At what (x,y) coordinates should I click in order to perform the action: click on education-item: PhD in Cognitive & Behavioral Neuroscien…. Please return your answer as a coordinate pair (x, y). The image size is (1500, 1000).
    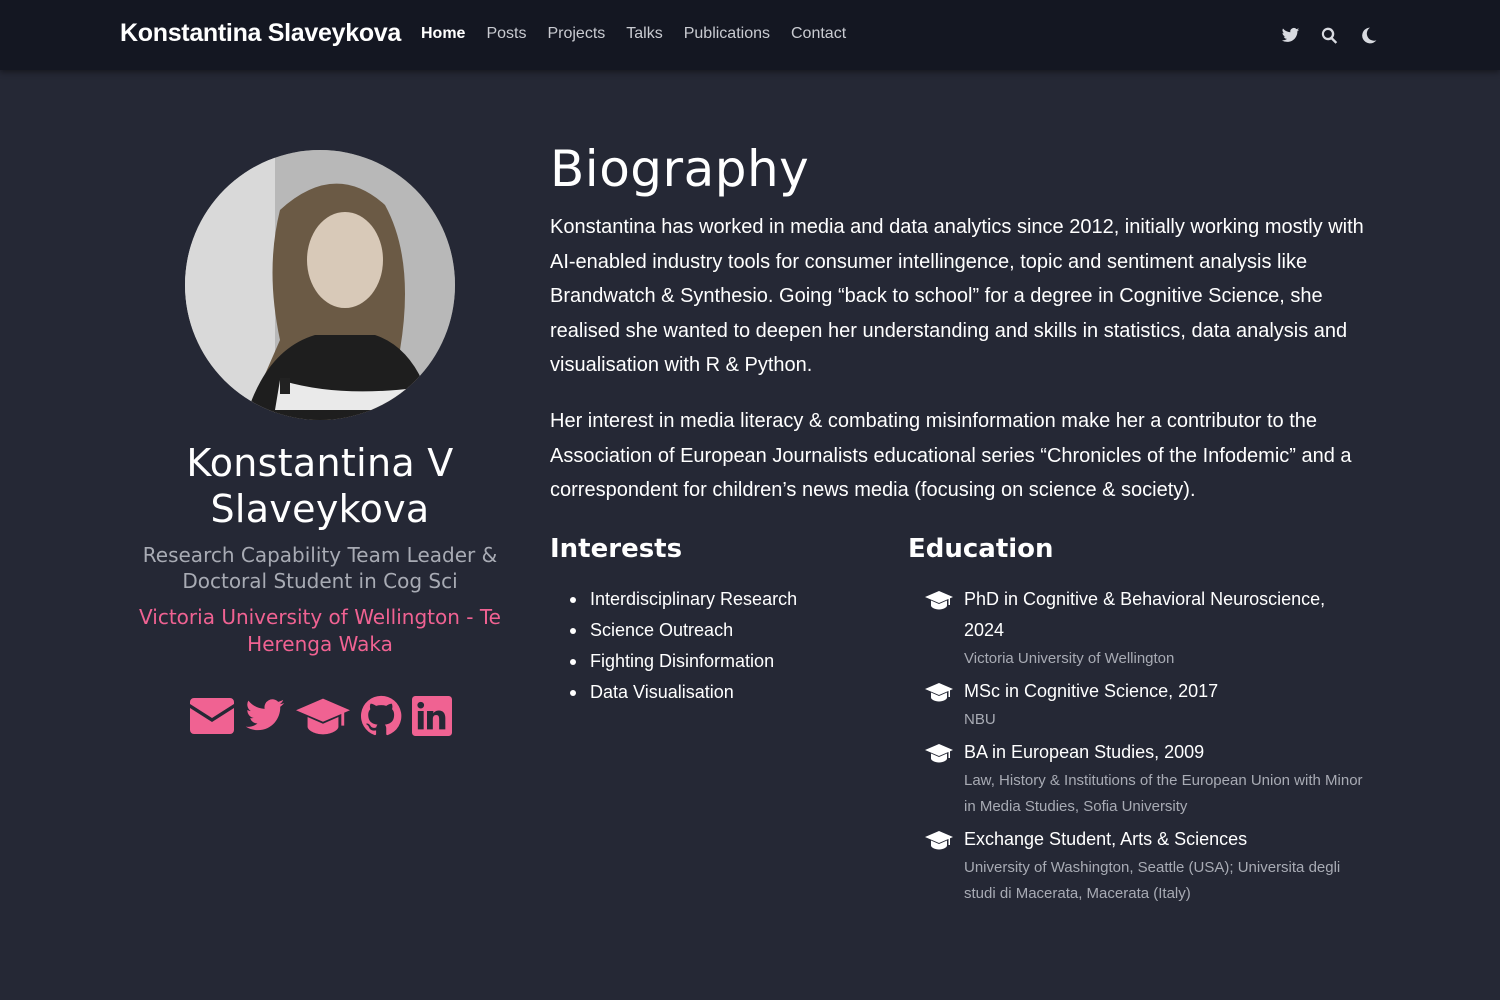
    Looking at the image, I should click on (1145, 628).